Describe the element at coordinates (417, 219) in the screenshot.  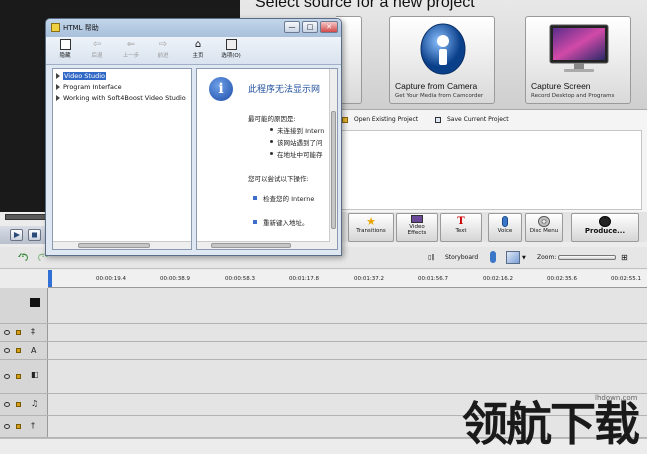
I see `film-icon` at that location.